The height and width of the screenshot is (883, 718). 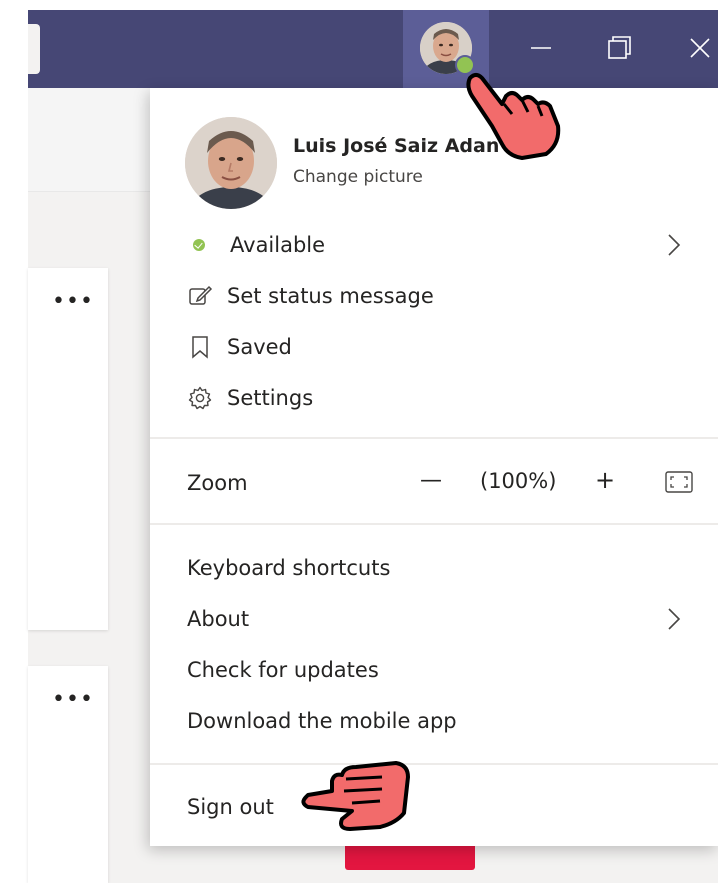 What do you see at coordinates (200, 398) in the screenshot?
I see `gear-icon` at bounding box center [200, 398].